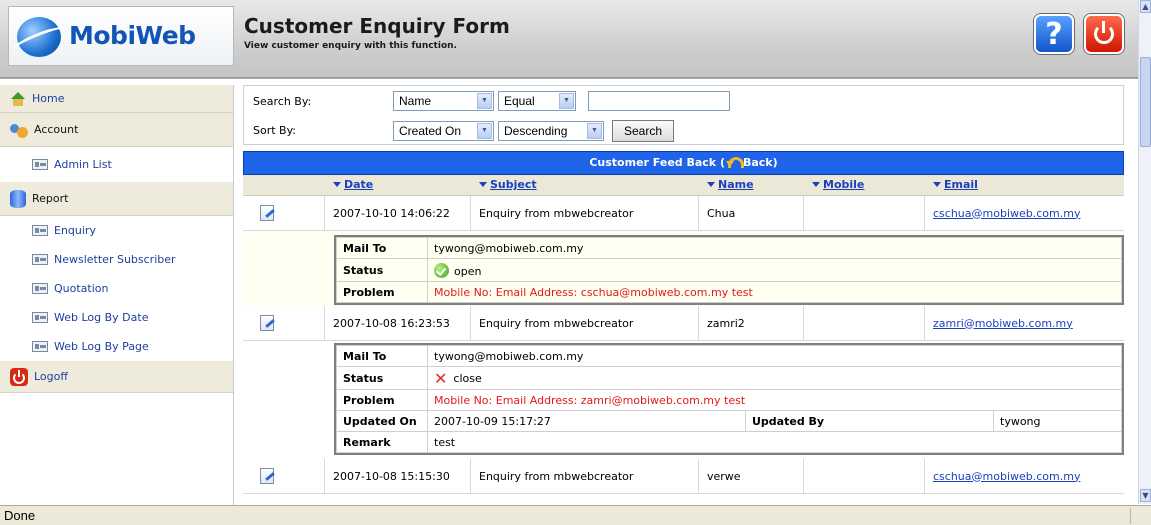 The image size is (1151, 525). Describe the element at coordinates (467, 378) in the screenshot. I see `status-value: close` at that location.